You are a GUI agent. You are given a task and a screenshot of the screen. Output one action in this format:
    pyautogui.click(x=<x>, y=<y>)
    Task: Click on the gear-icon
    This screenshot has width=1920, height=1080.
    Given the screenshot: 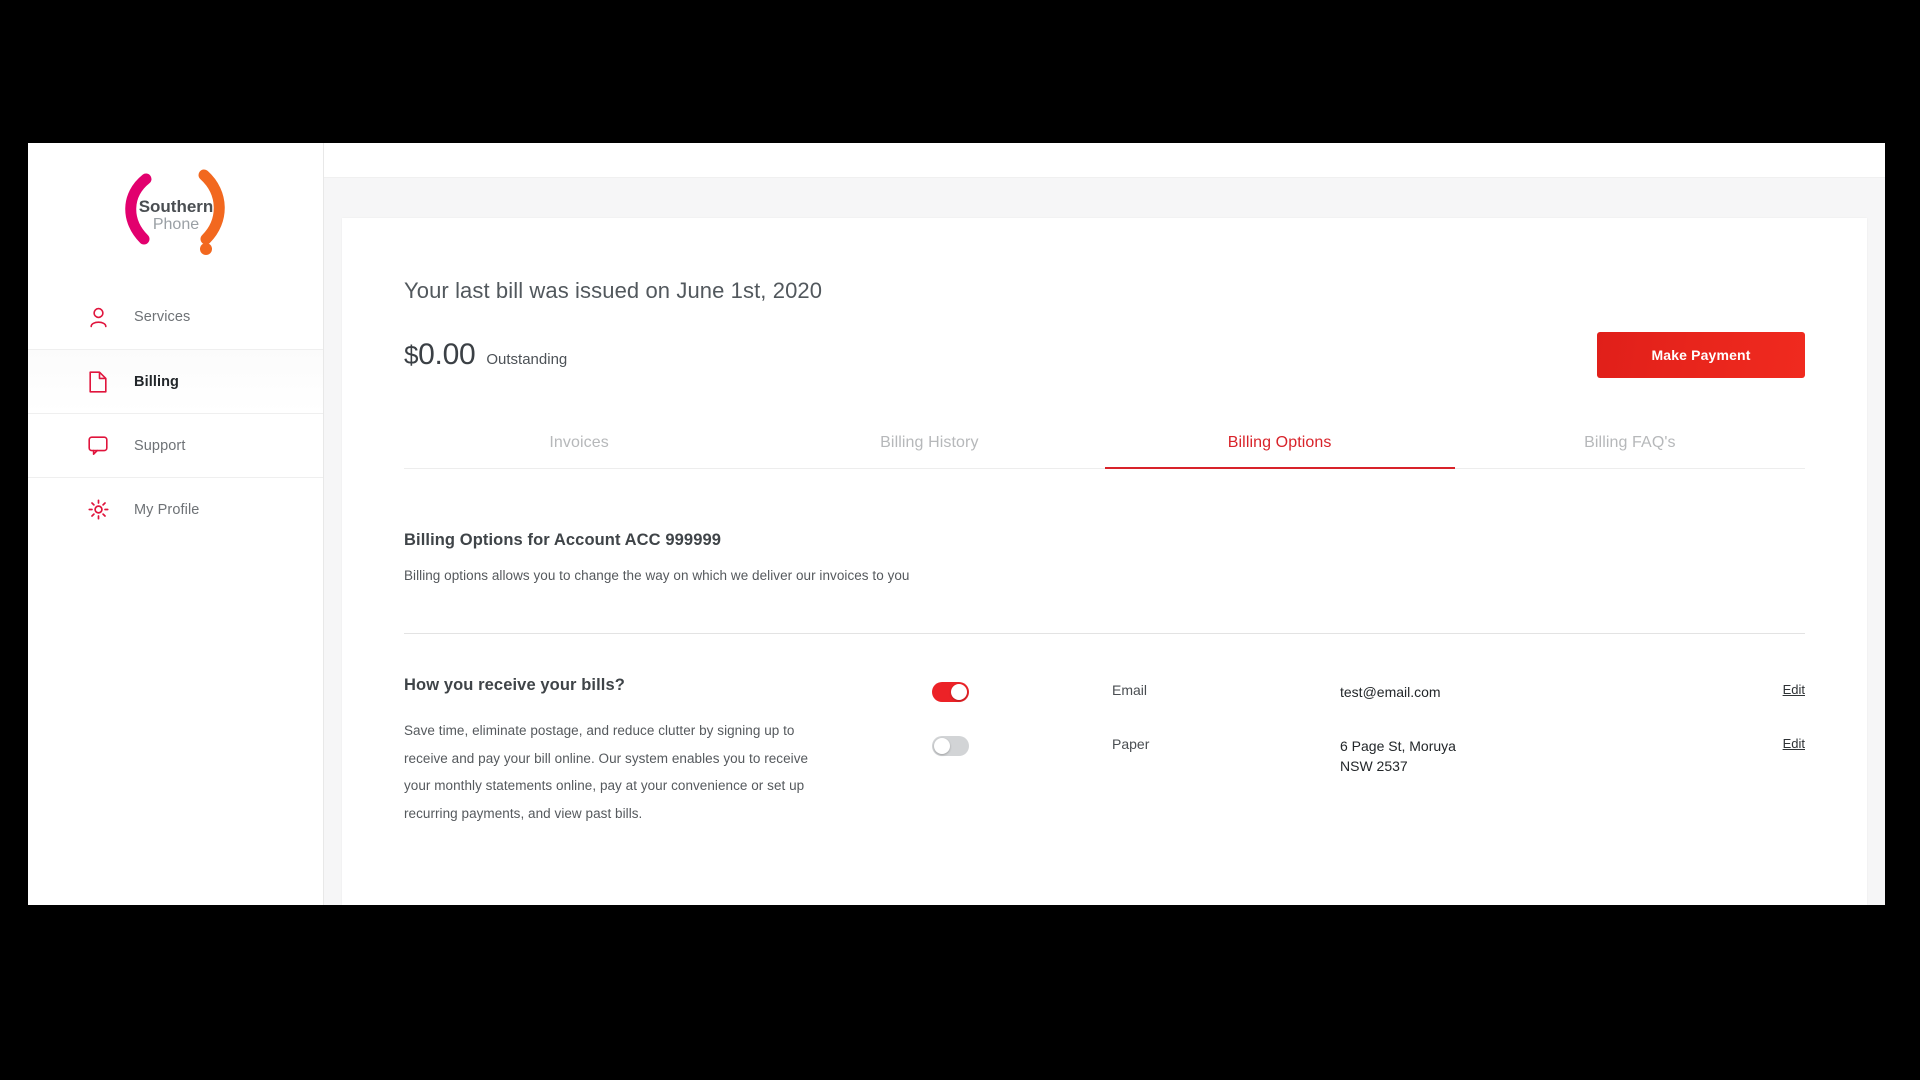 What is the action you would take?
    pyautogui.click(x=98, y=510)
    